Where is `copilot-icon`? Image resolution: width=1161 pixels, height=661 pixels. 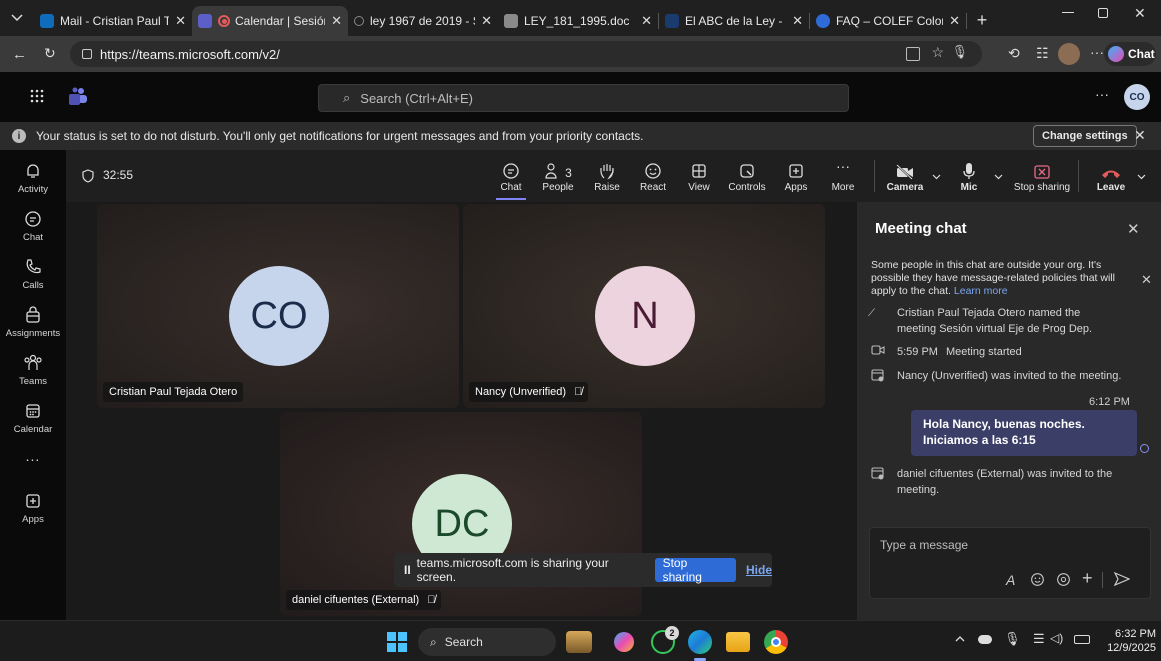 copilot-icon is located at coordinates (624, 642).